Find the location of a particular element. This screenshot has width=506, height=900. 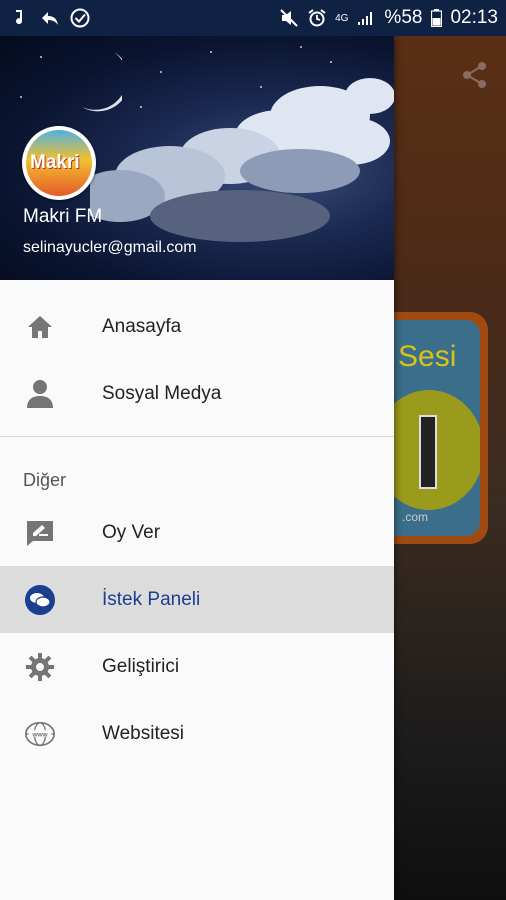

menu-item-request-panel: İstek Paneli is located at coordinates (197, 599).